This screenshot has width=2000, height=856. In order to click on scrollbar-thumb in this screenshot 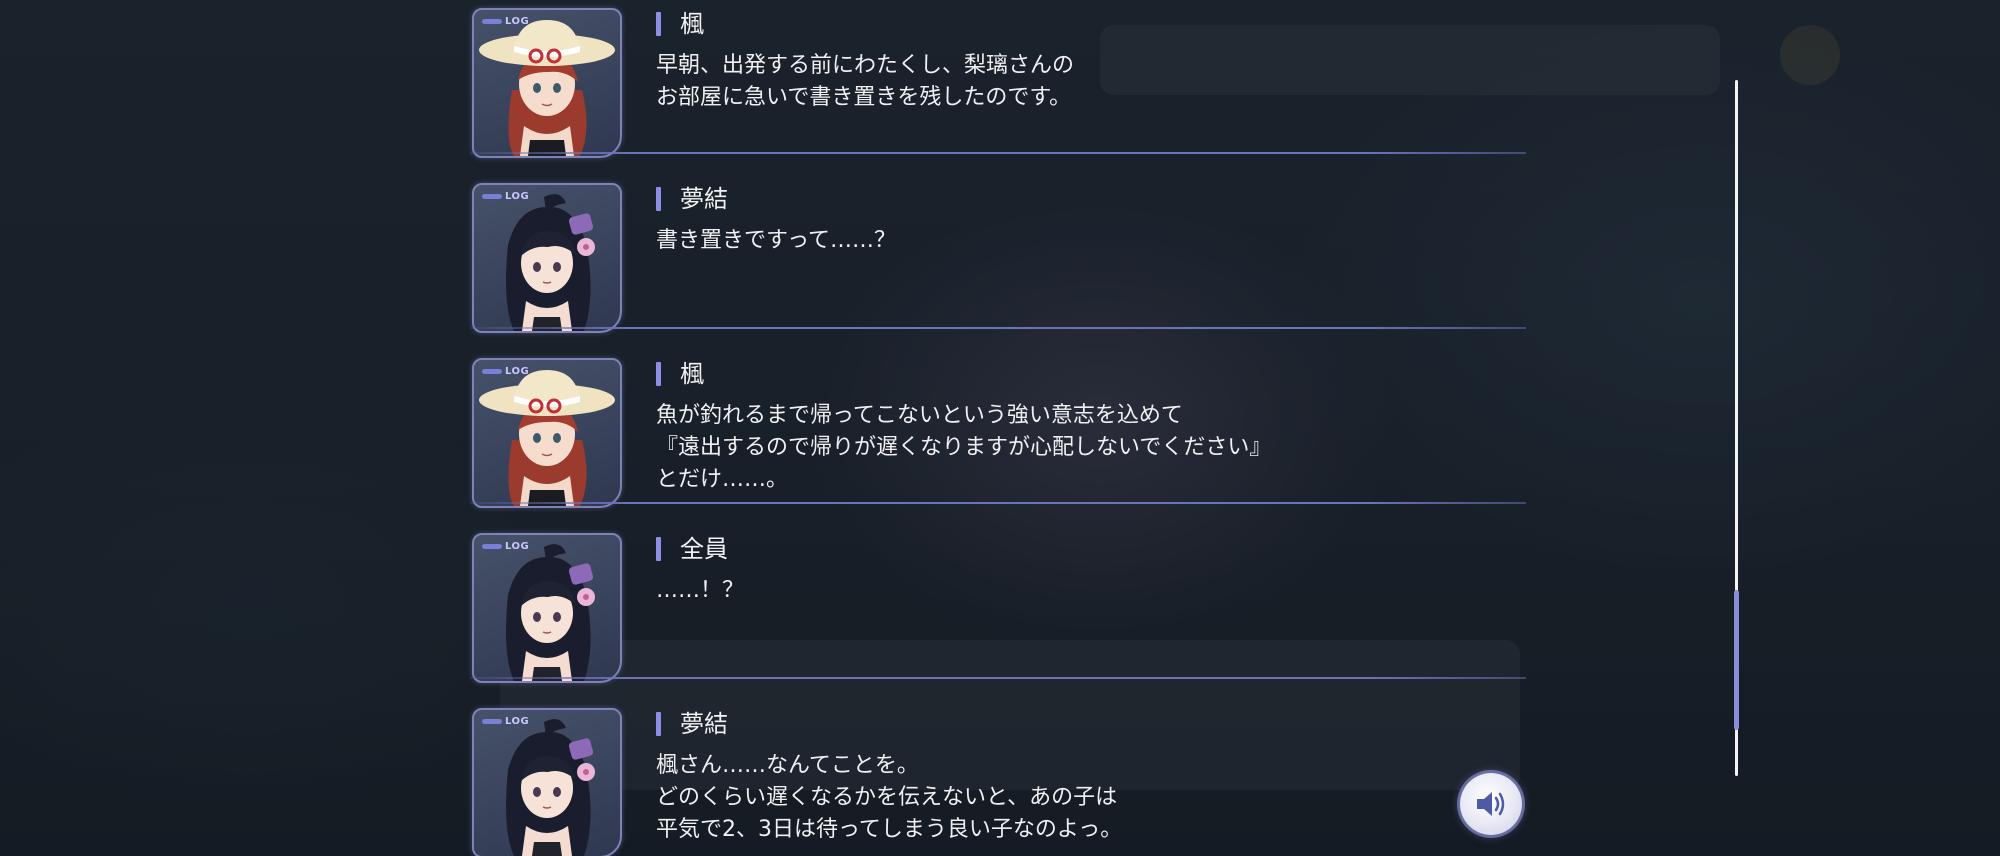, I will do `click(1736, 660)`.